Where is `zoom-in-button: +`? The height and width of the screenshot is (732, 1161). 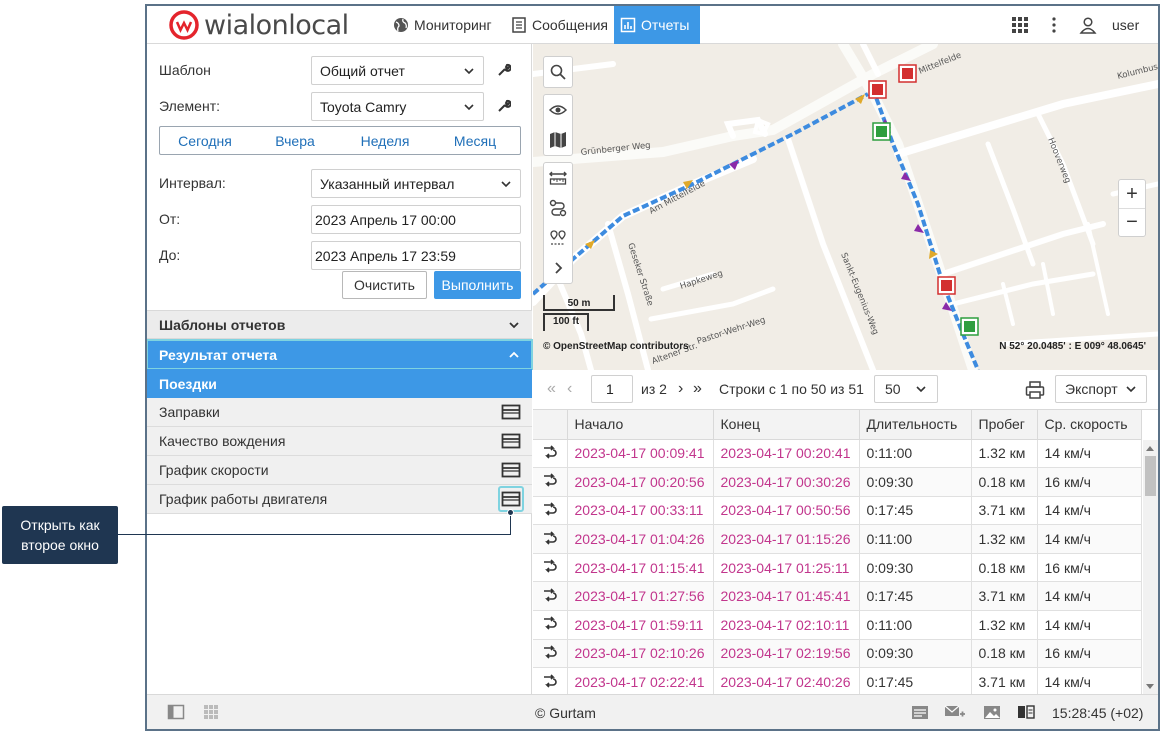 zoom-in-button: + is located at coordinates (1132, 194).